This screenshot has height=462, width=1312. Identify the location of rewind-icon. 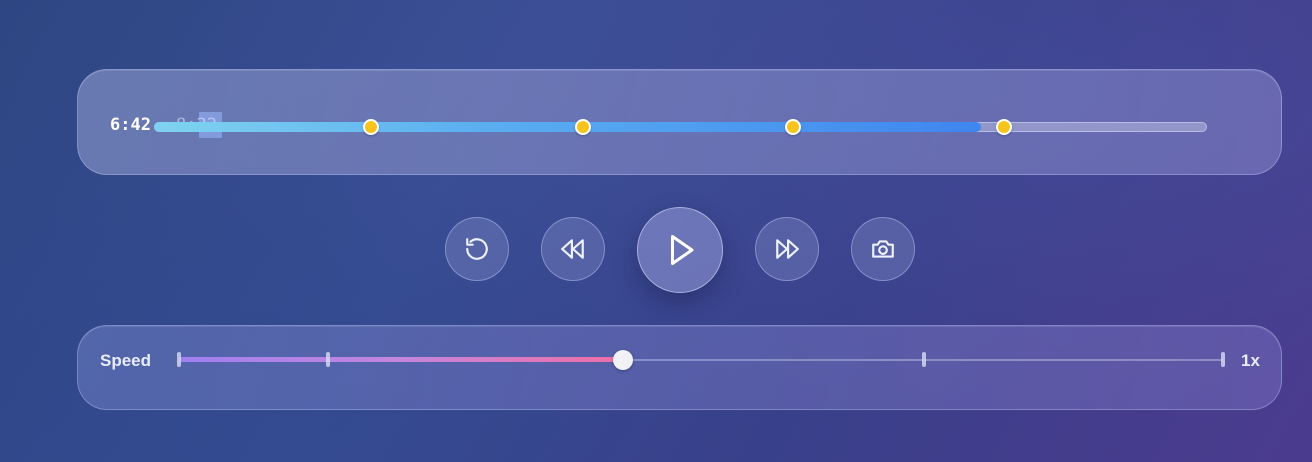
(572, 249).